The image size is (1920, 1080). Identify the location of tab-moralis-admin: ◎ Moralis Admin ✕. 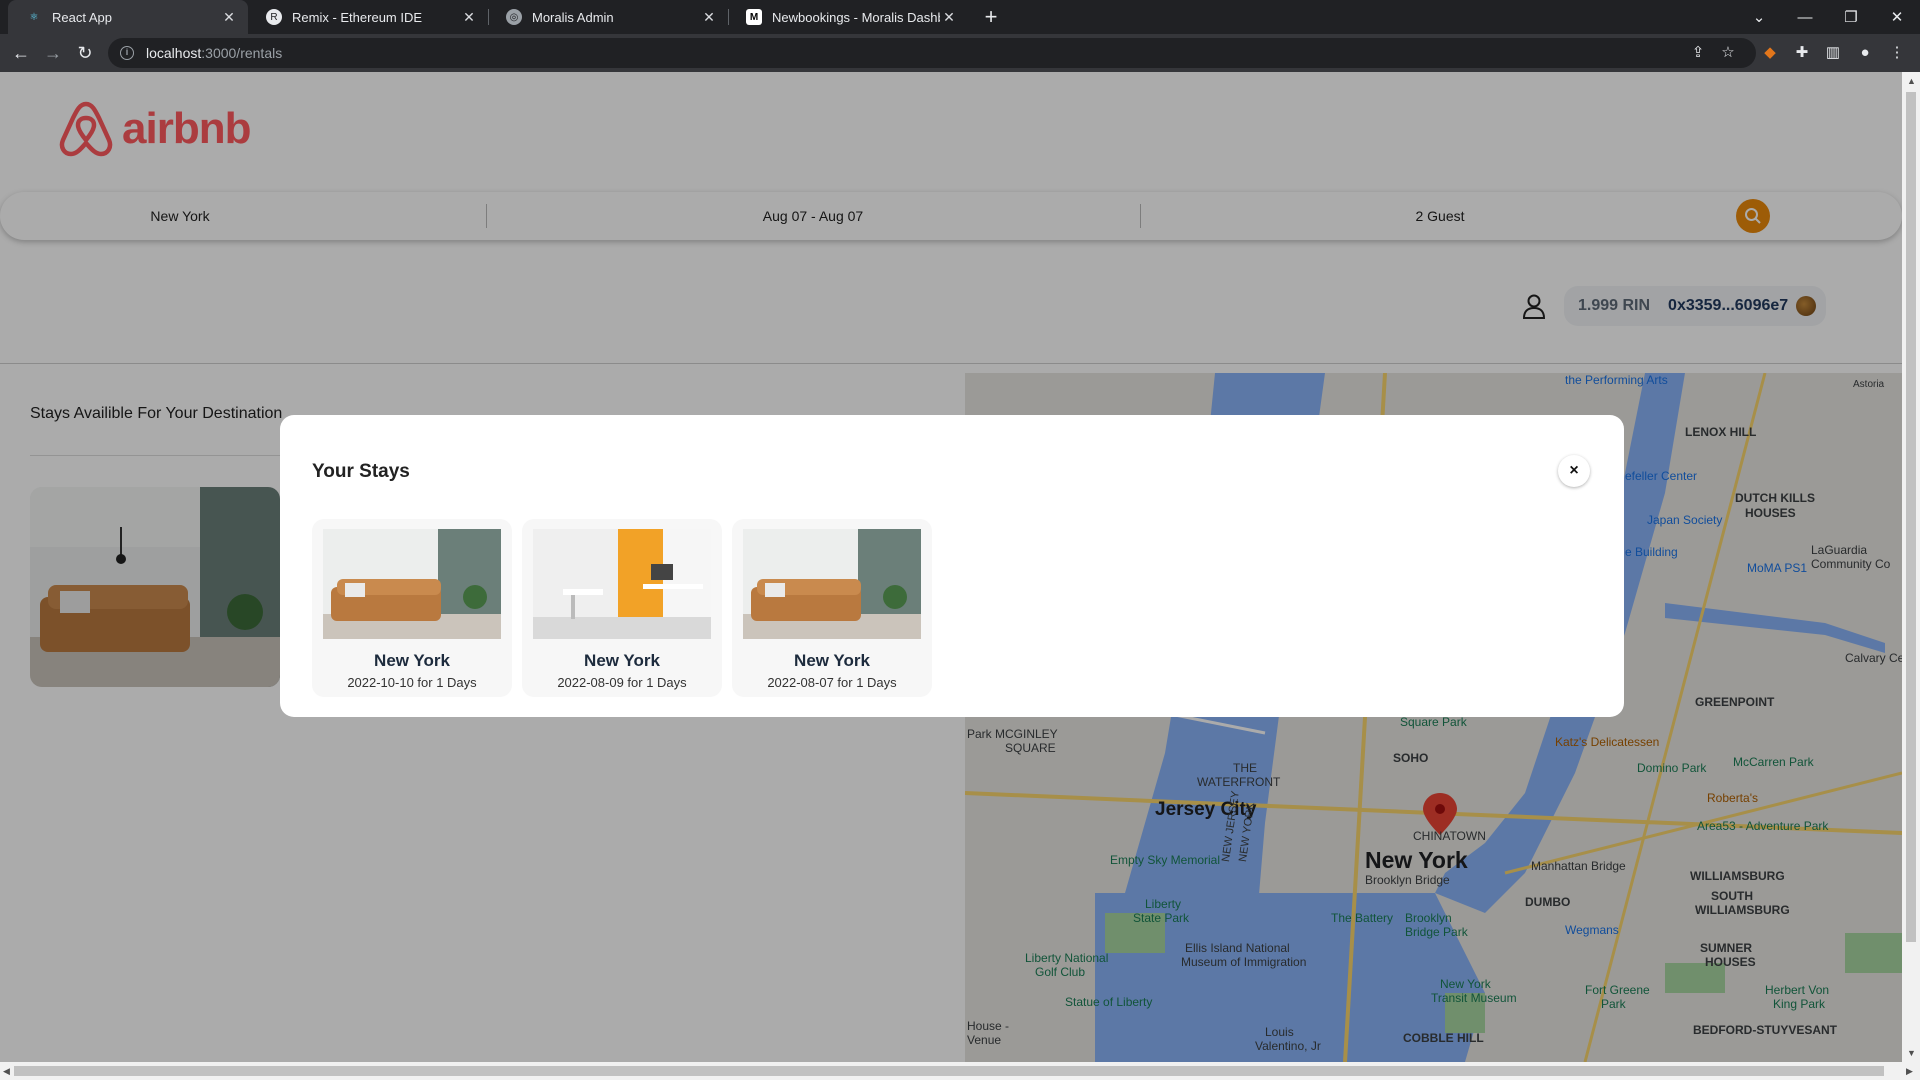
(608, 17).